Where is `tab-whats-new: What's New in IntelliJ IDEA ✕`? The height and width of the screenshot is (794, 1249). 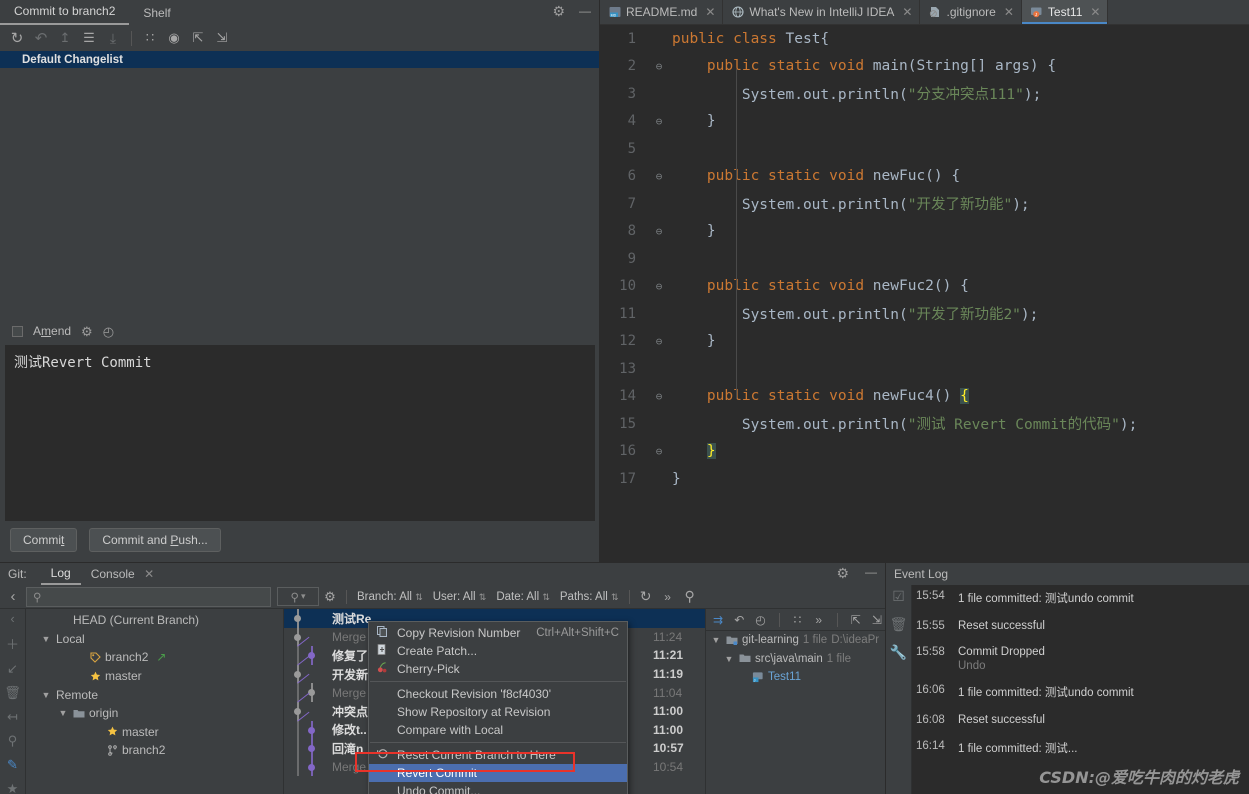 tab-whats-new: What's New in IntelliJ IDEA ✕ is located at coordinates (822, 12).